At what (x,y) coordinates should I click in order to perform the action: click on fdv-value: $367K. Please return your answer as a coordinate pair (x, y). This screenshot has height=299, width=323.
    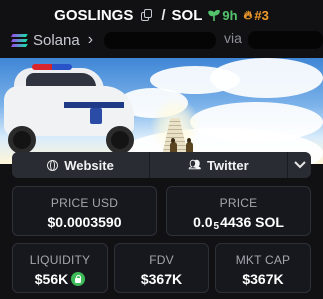
    Looking at the image, I should click on (161, 279).